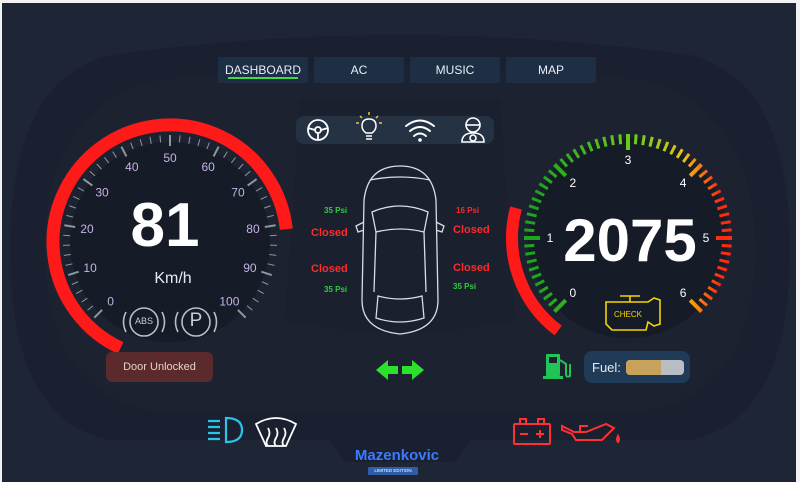 Image resolution: width=800 pixels, height=482 pixels. What do you see at coordinates (173, 278) in the screenshot?
I see `speed-unit: Km/h` at bounding box center [173, 278].